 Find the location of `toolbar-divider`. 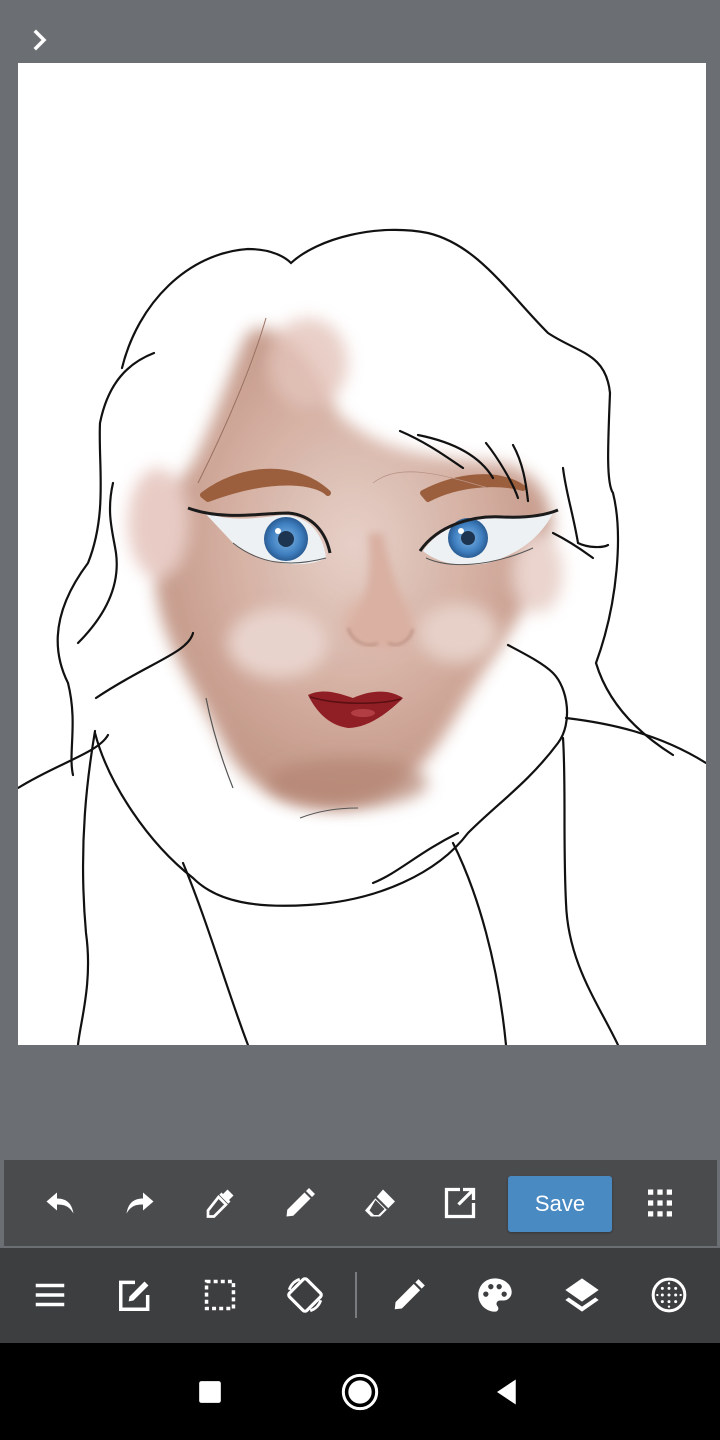

toolbar-divider is located at coordinates (356, 1295).